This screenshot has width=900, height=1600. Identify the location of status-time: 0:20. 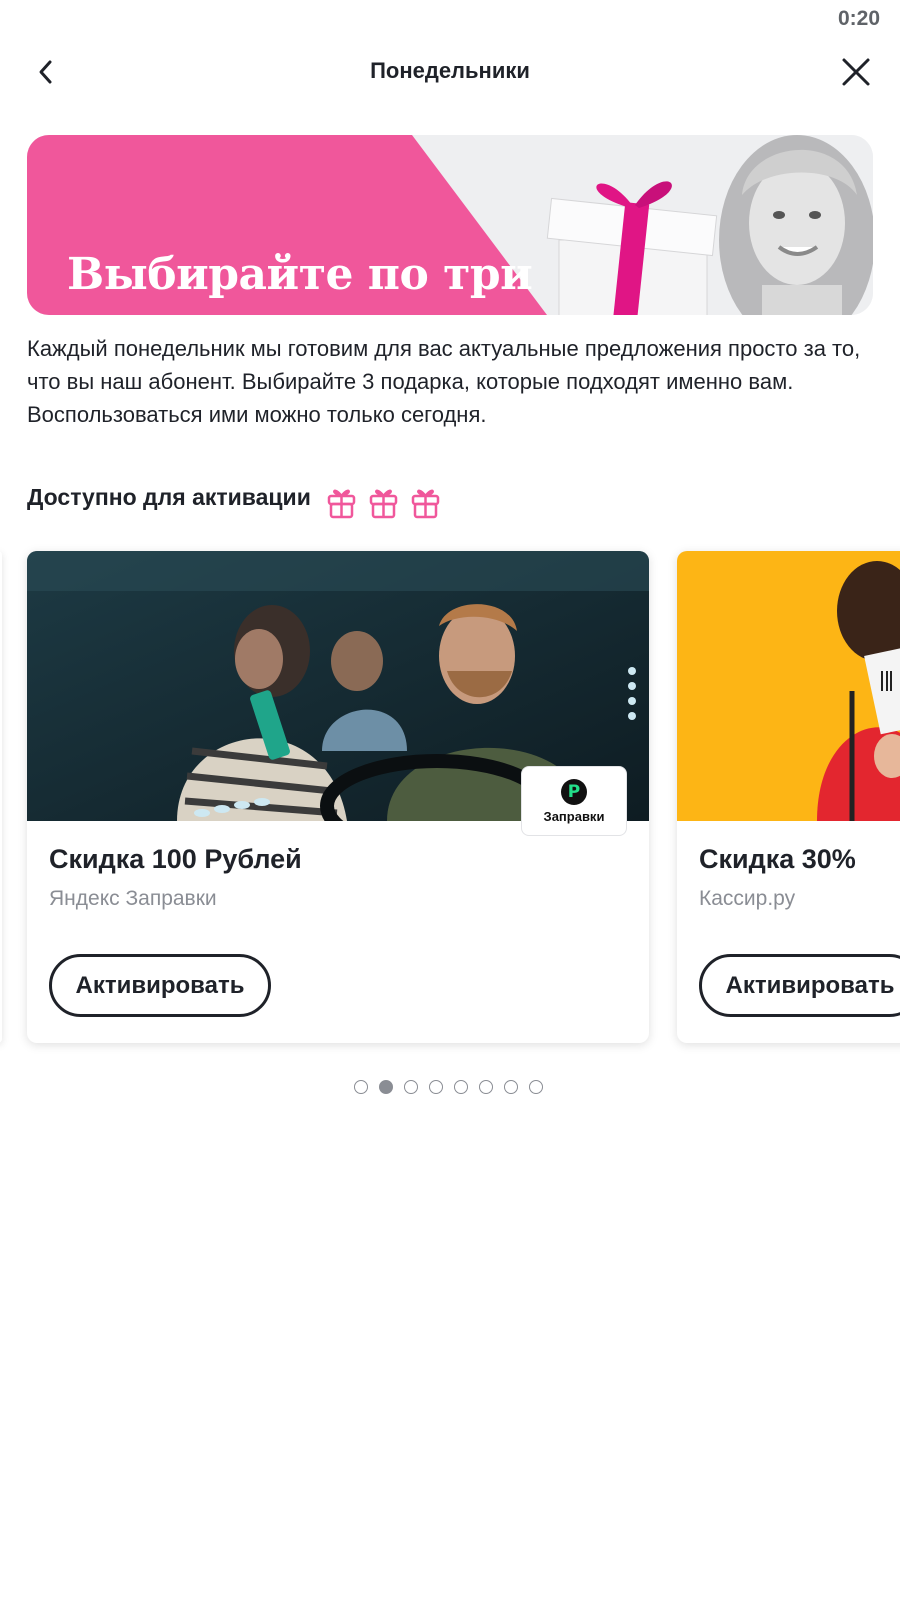
(858, 18).